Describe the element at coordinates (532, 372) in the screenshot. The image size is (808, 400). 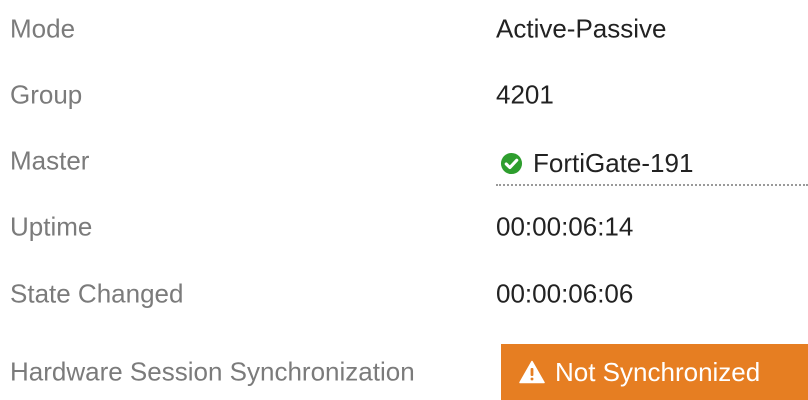
I see `warning-icon` at that location.